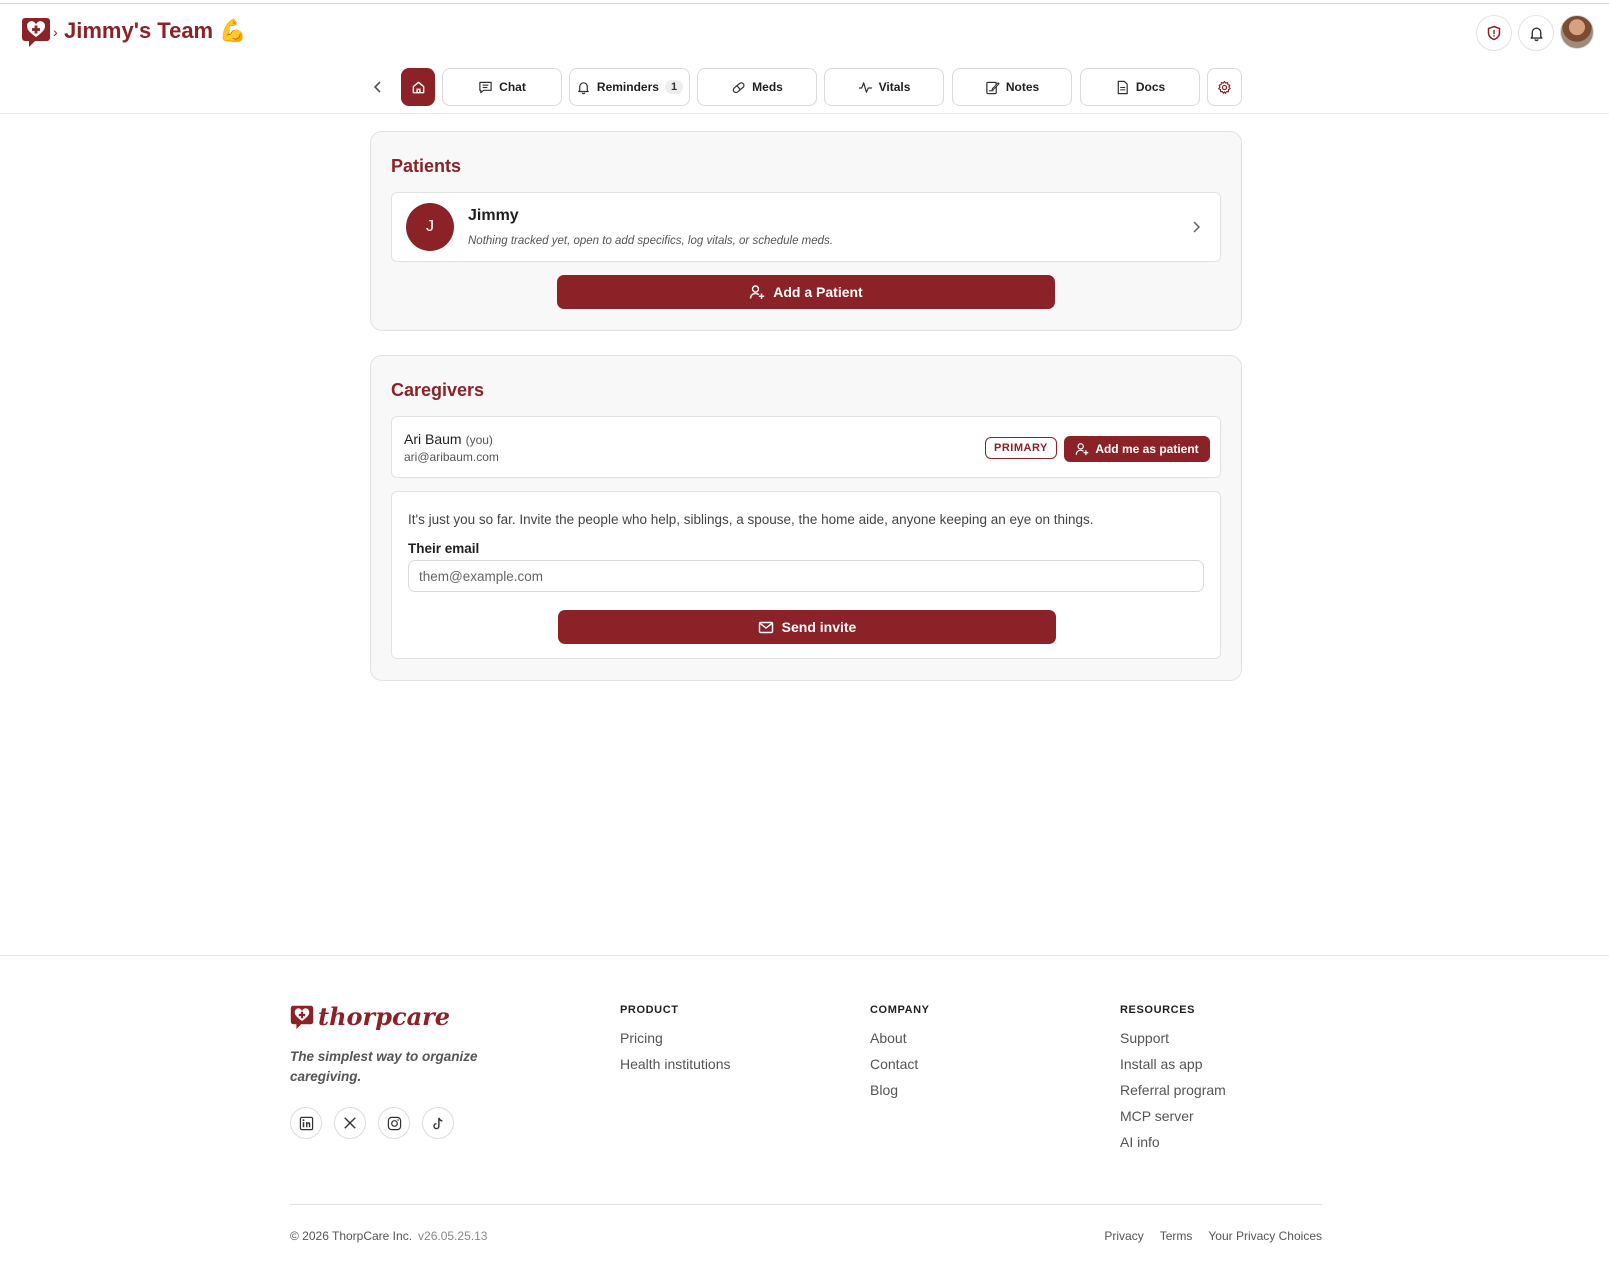  I want to click on invite-email-input, so click(806, 576).